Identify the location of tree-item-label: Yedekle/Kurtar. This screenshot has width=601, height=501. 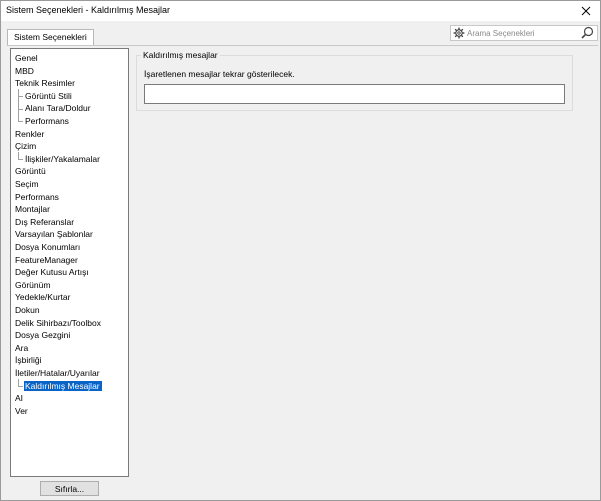
(43, 297).